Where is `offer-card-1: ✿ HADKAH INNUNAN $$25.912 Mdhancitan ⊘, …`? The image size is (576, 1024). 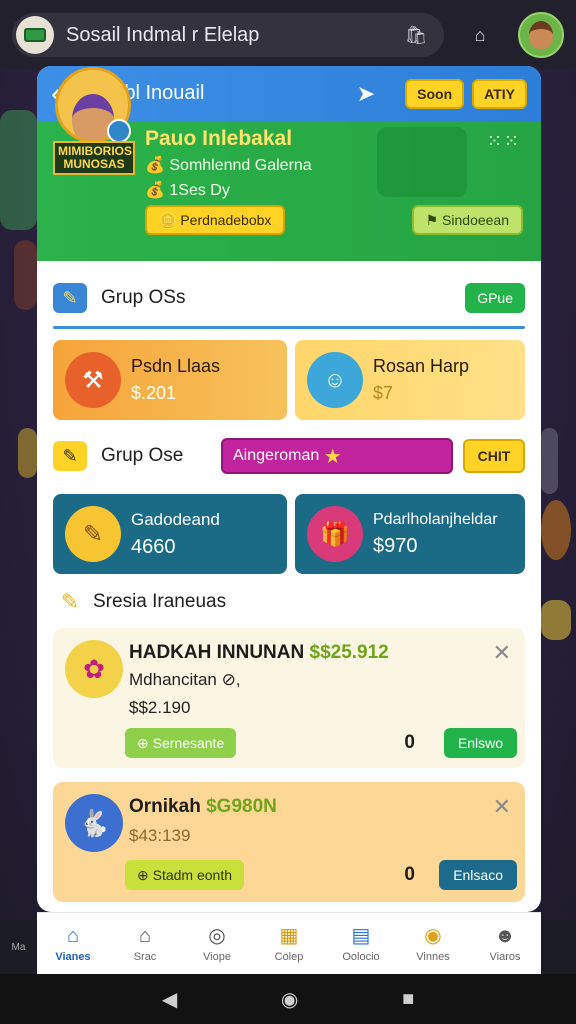
offer-card-1: ✿ HADKAH INNUNAN $$25.912 Mdhancitan ⊘, … is located at coordinates (289, 698).